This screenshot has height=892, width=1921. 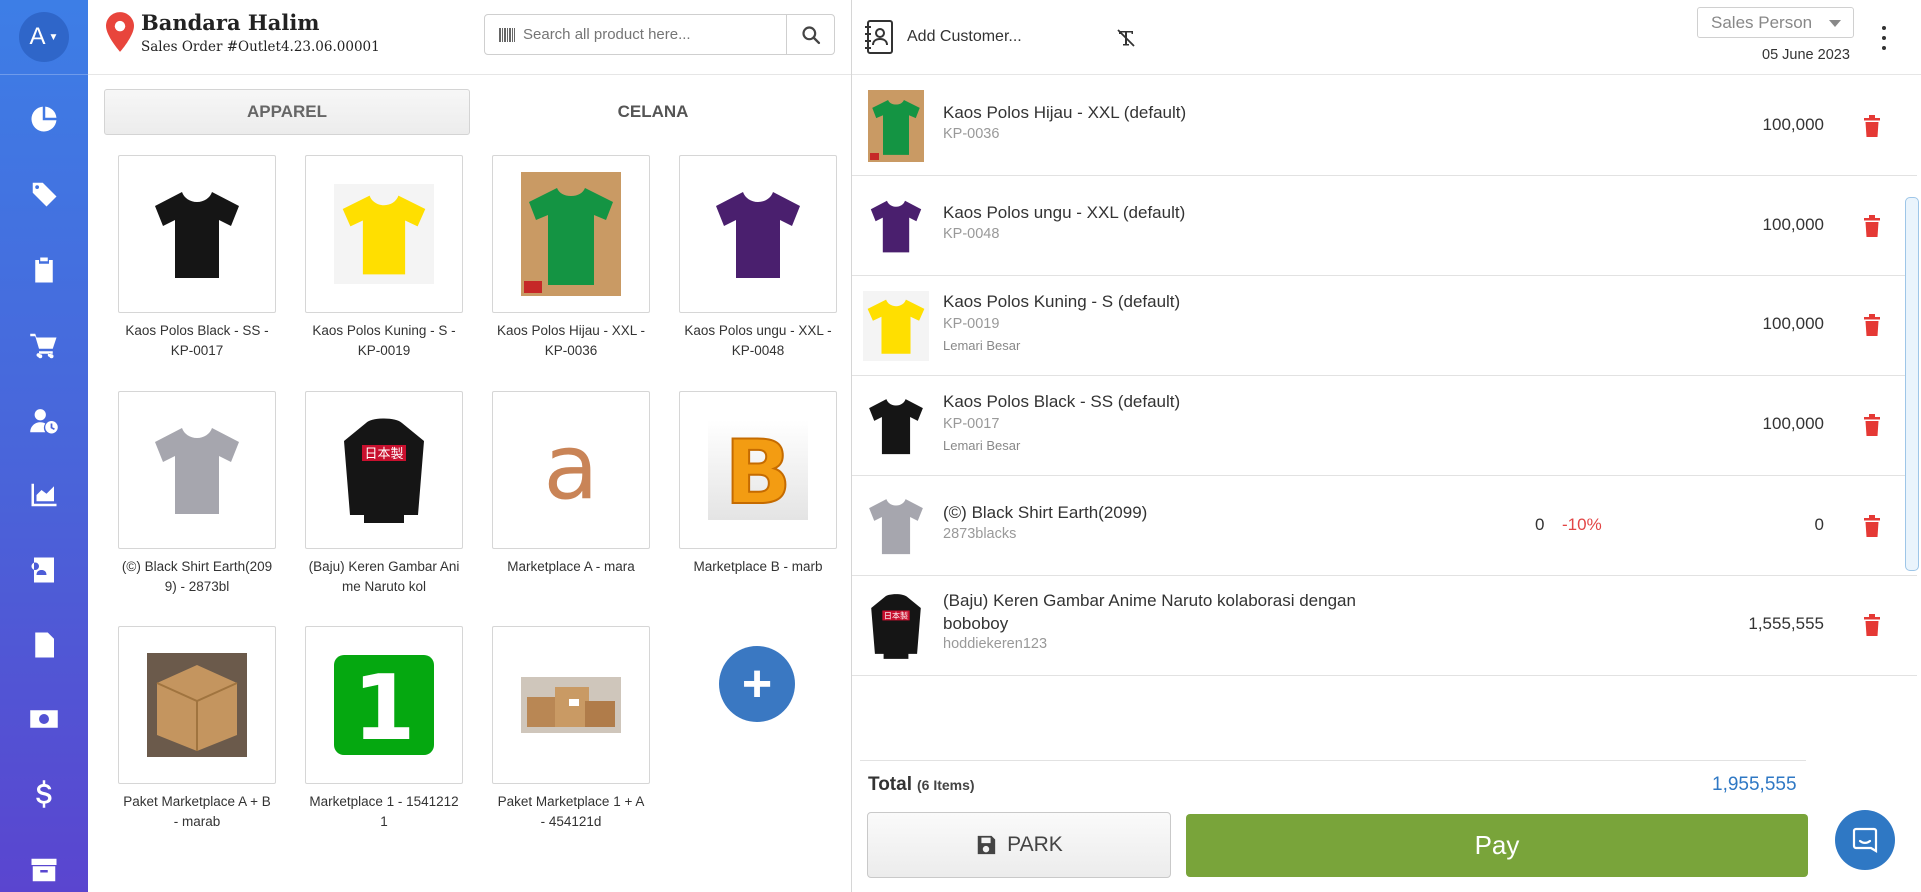 What do you see at coordinates (1912, 384) in the screenshot?
I see `cart-scrollbar` at bounding box center [1912, 384].